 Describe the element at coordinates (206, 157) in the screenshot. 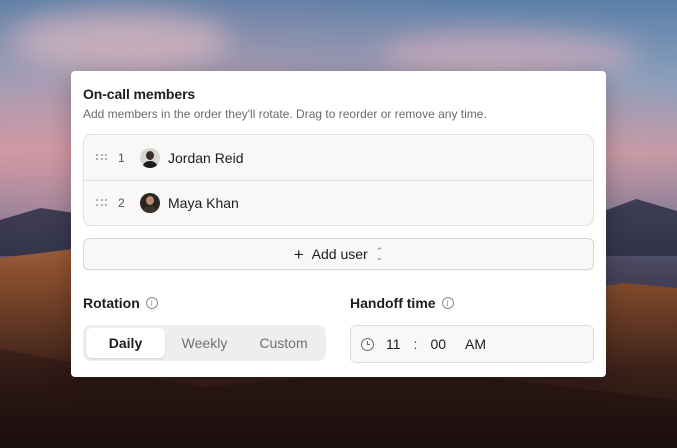

I see `member-name: Jordan Reid` at that location.